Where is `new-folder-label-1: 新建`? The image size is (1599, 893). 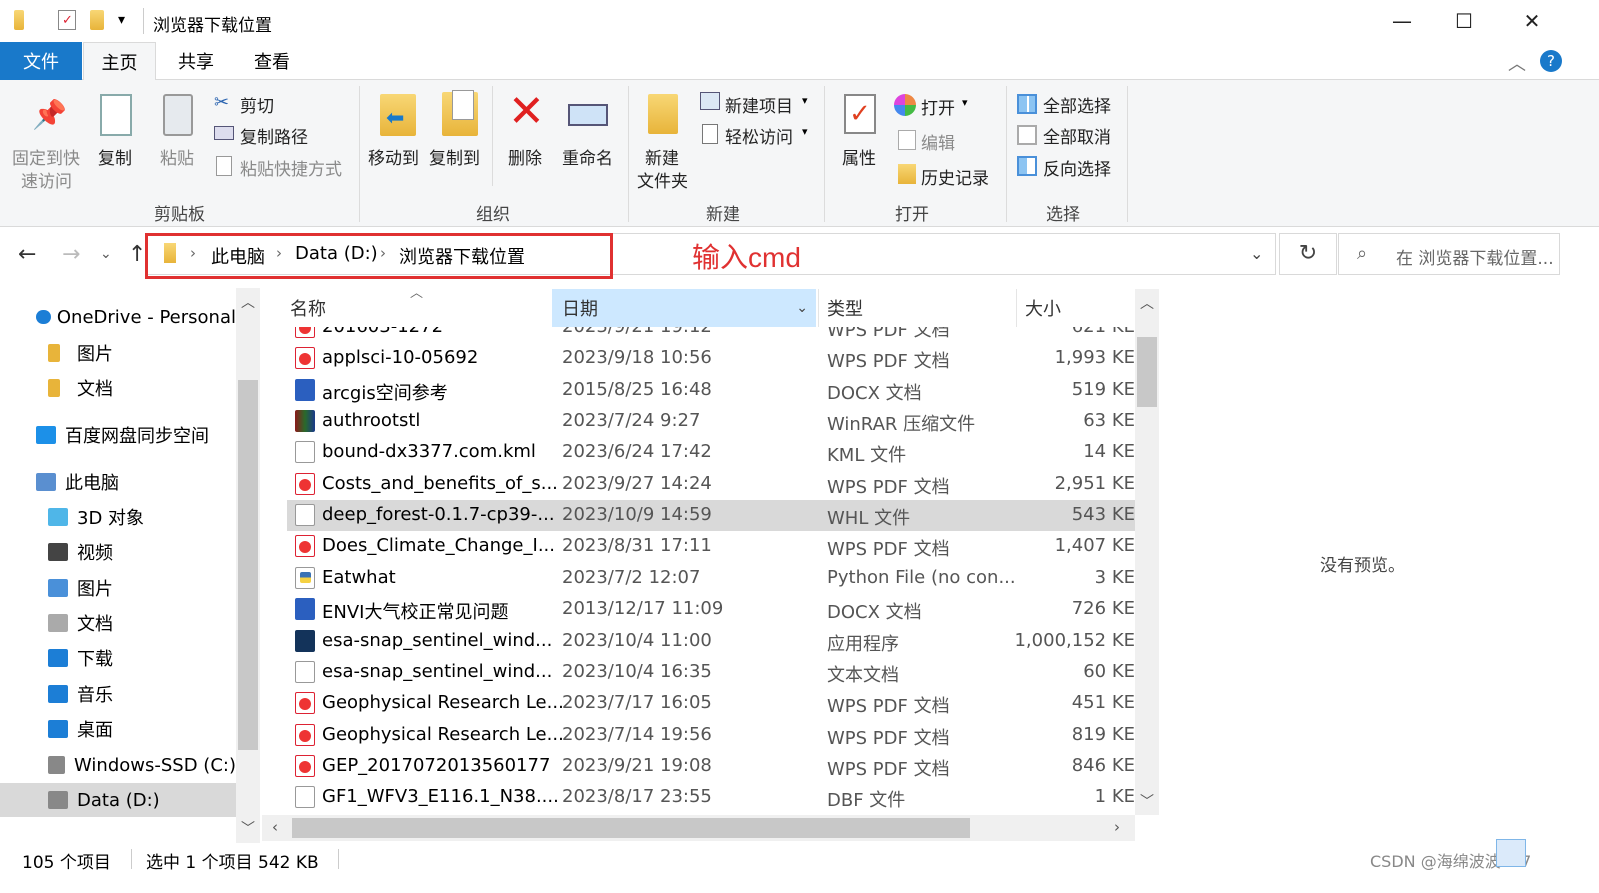
new-folder-label-1: 新建 is located at coordinates (662, 156).